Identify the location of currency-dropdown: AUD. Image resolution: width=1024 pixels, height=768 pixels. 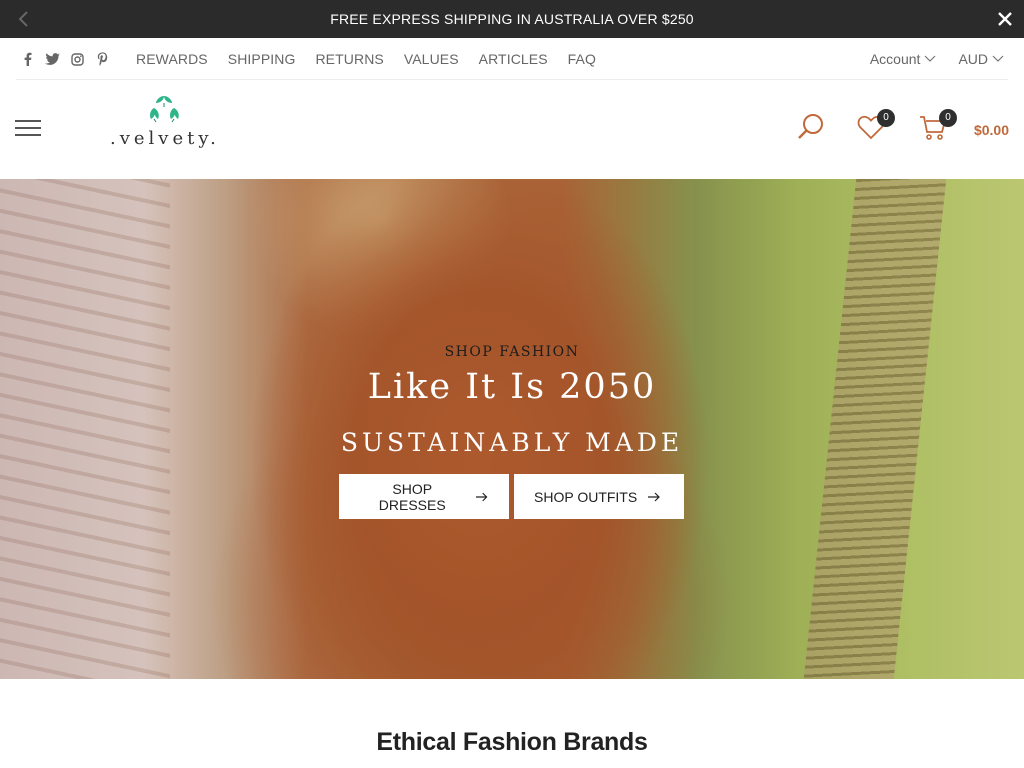
(981, 59).